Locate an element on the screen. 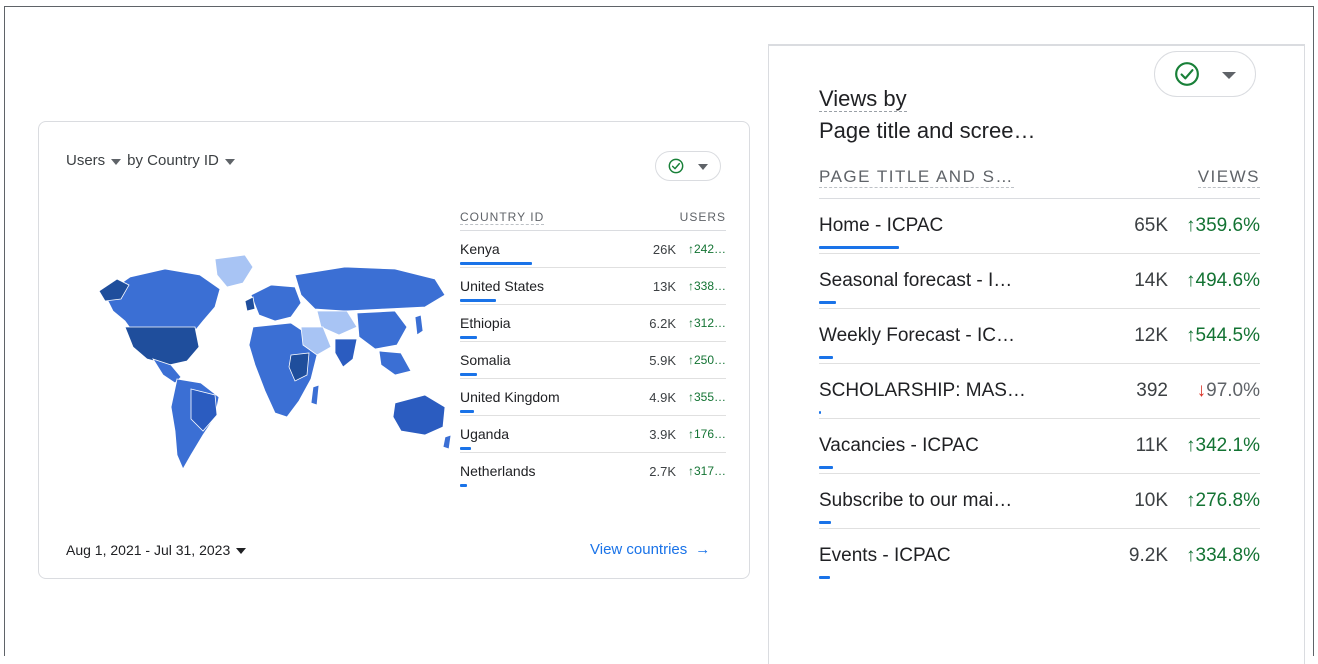 The image size is (1318, 664). metric-selector: Users is located at coordinates (85, 160).